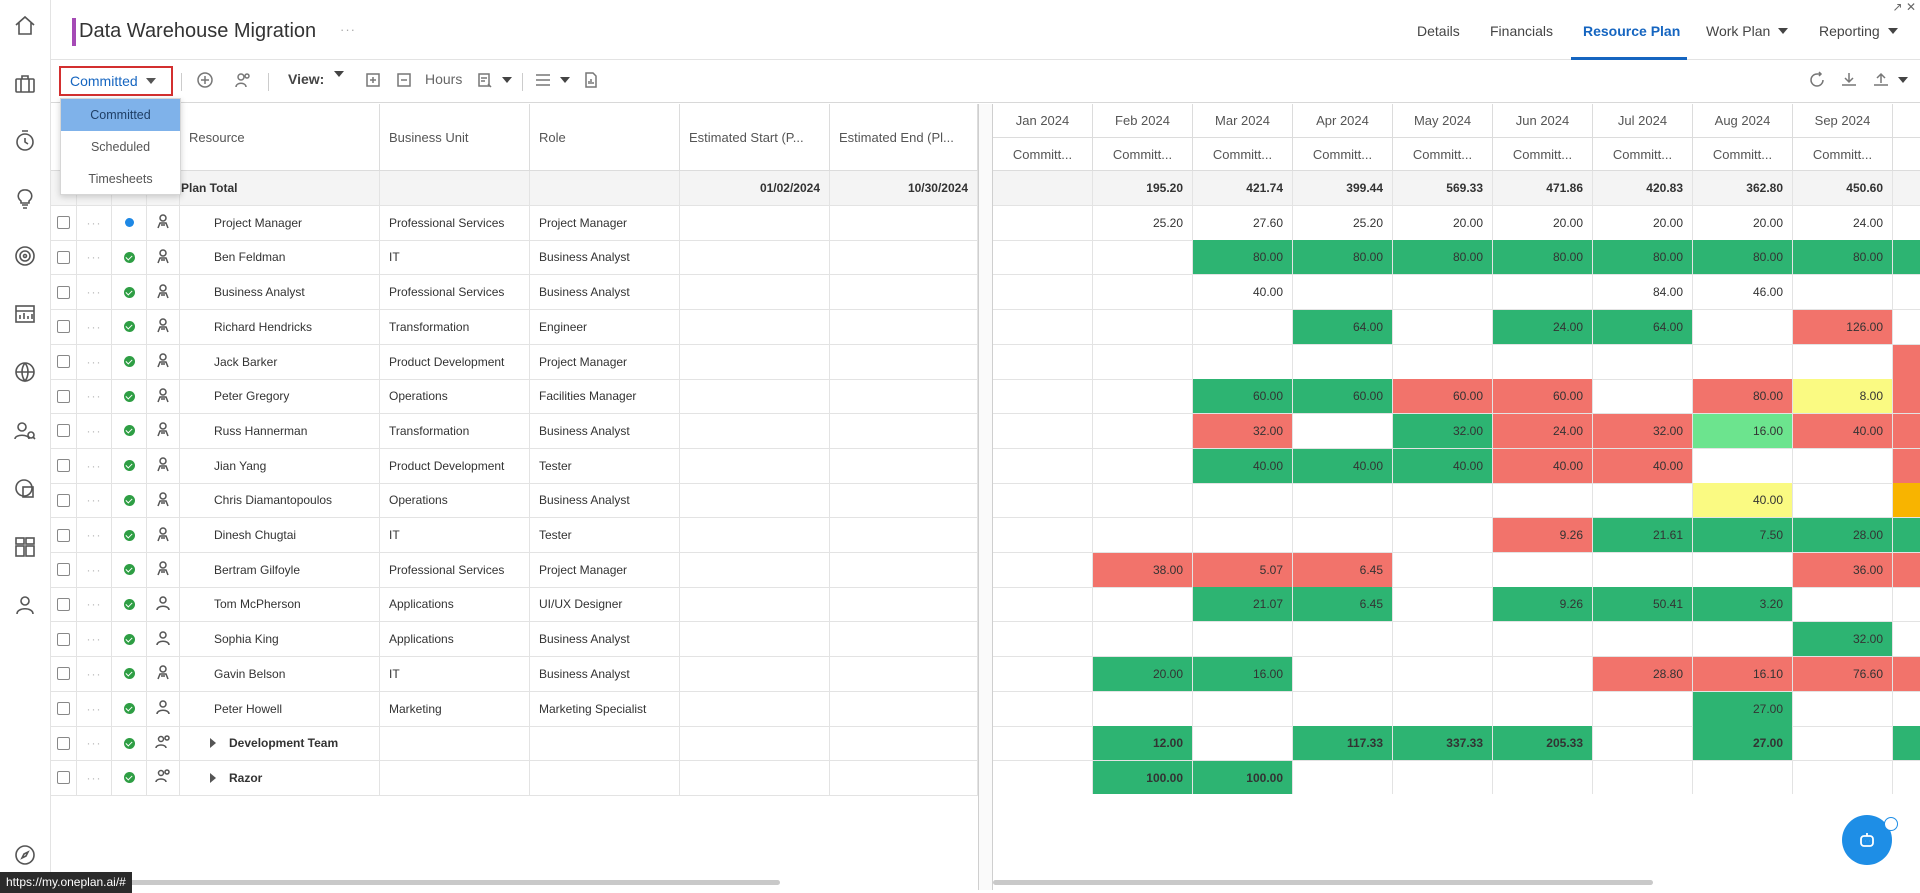 This screenshot has width=1920, height=893. Describe the element at coordinates (260, 431) in the screenshot. I see `resource-name: Russ Hannerman` at that location.